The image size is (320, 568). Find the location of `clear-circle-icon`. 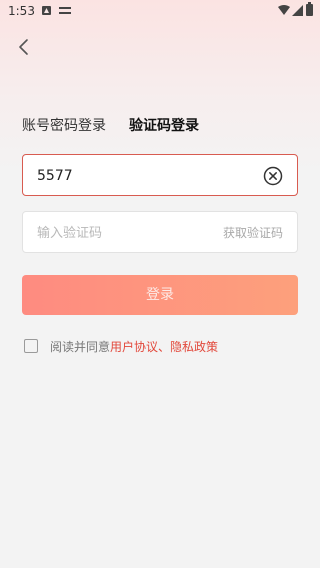

clear-circle-icon is located at coordinates (273, 176).